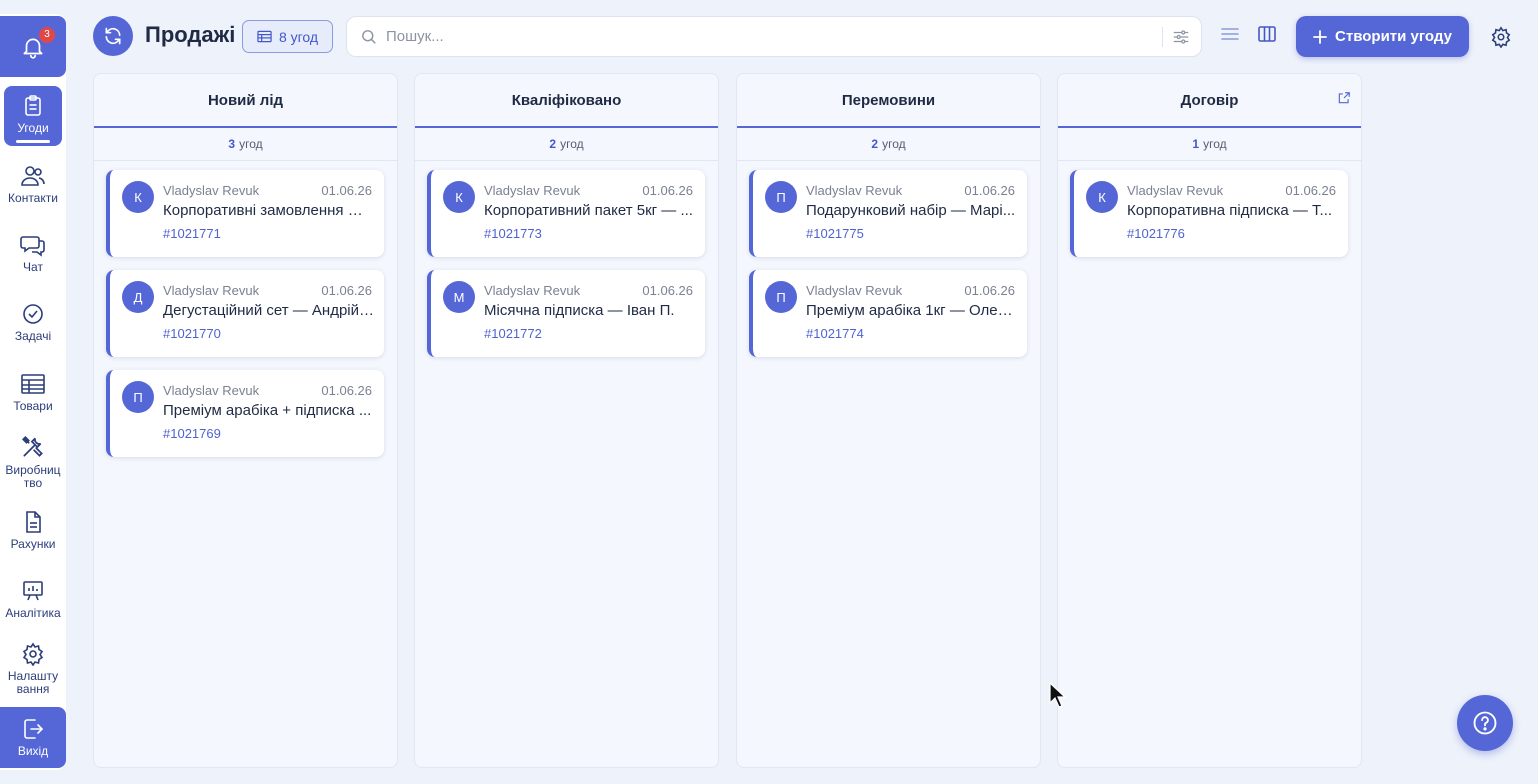 This screenshot has width=1538, height=784. I want to click on column-title: Перемовини, so click(888, 100).